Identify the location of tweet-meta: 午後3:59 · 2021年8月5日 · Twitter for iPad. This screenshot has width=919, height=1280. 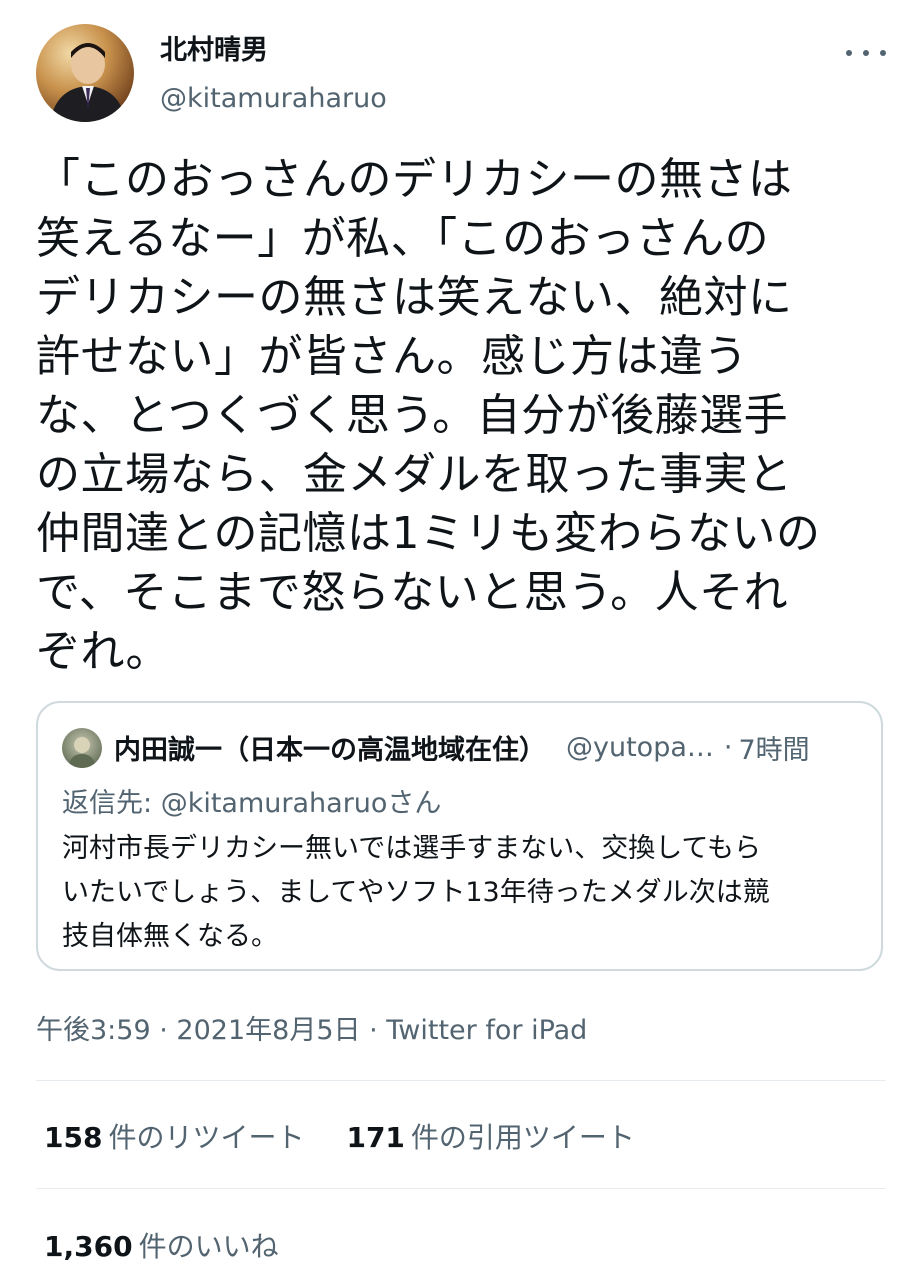
(311, 1027).